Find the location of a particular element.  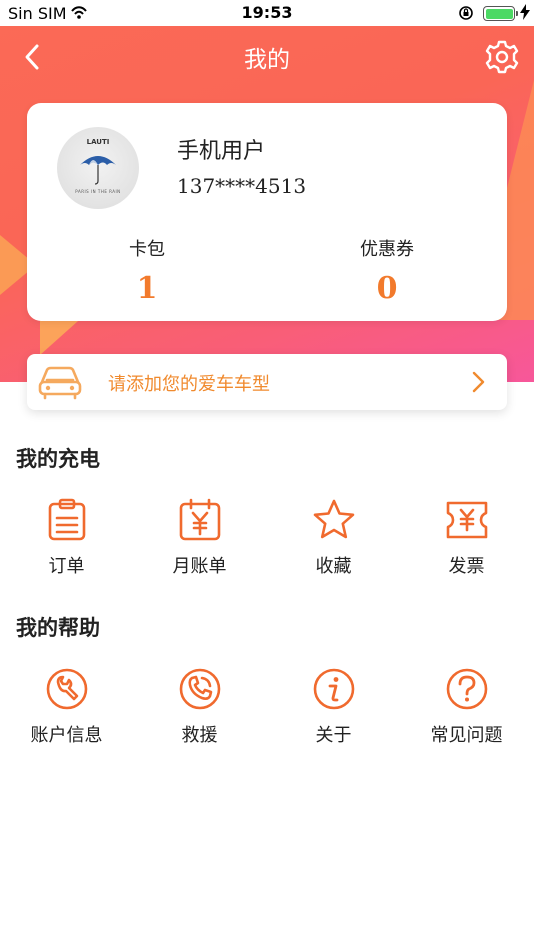

stat-value: 0 is located at coordinates (387, 288).